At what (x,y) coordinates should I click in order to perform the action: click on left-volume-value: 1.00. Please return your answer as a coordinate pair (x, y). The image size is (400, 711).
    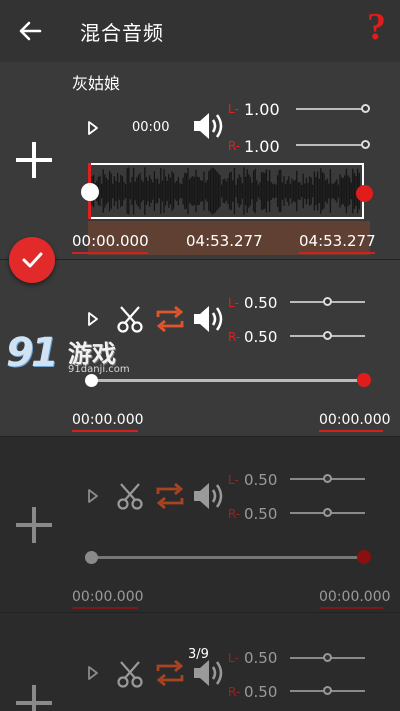
    Looking at the image, I should click on (262, 109).